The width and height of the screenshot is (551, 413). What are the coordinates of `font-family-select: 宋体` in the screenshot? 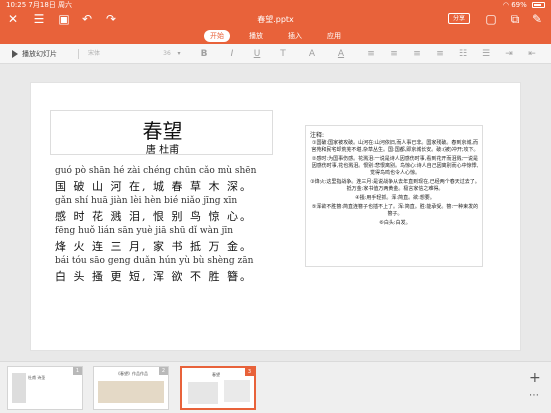 It's located at (108, 54).